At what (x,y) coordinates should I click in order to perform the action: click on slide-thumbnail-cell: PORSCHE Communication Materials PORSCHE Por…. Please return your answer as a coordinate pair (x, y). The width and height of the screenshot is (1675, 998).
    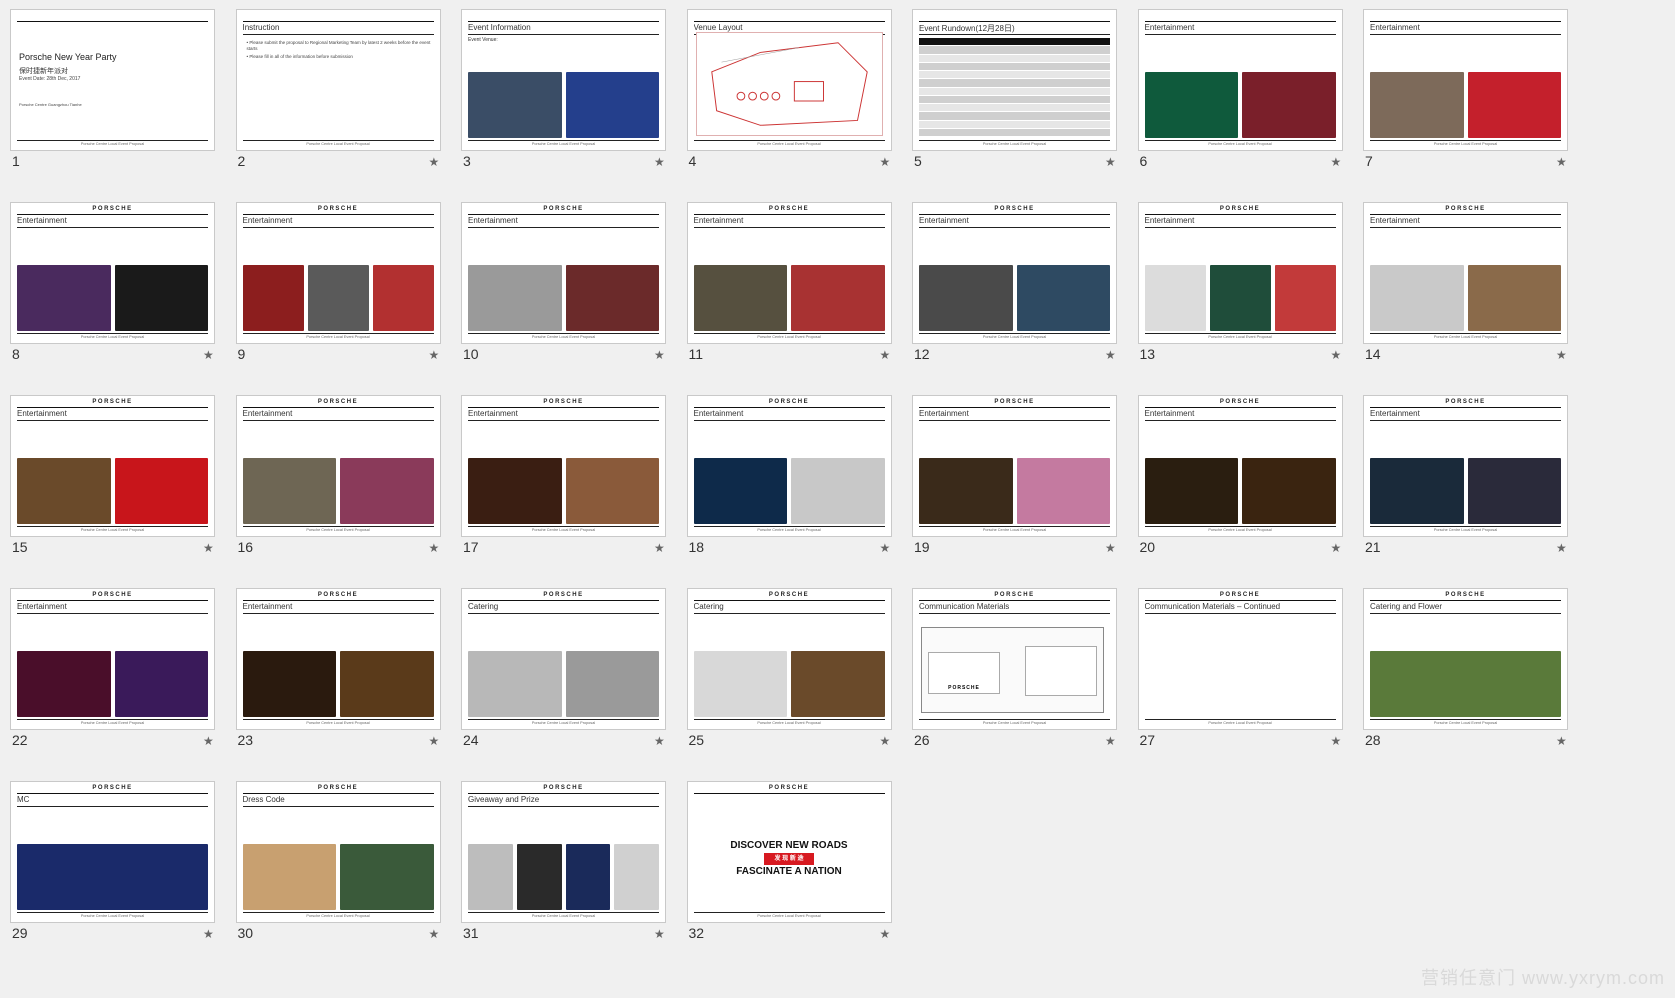
    Looking at the image, I should click on (1010, 671).